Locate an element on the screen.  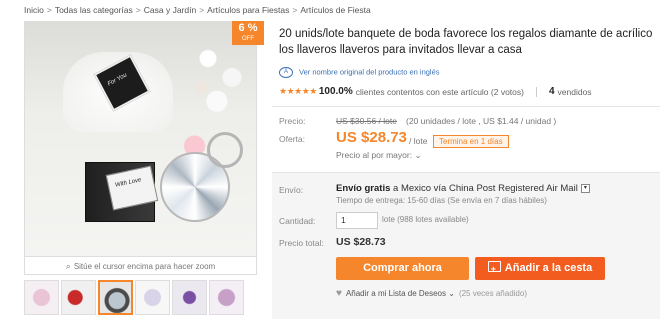
offer-unit: / lote is located at coordinates (418, 141).